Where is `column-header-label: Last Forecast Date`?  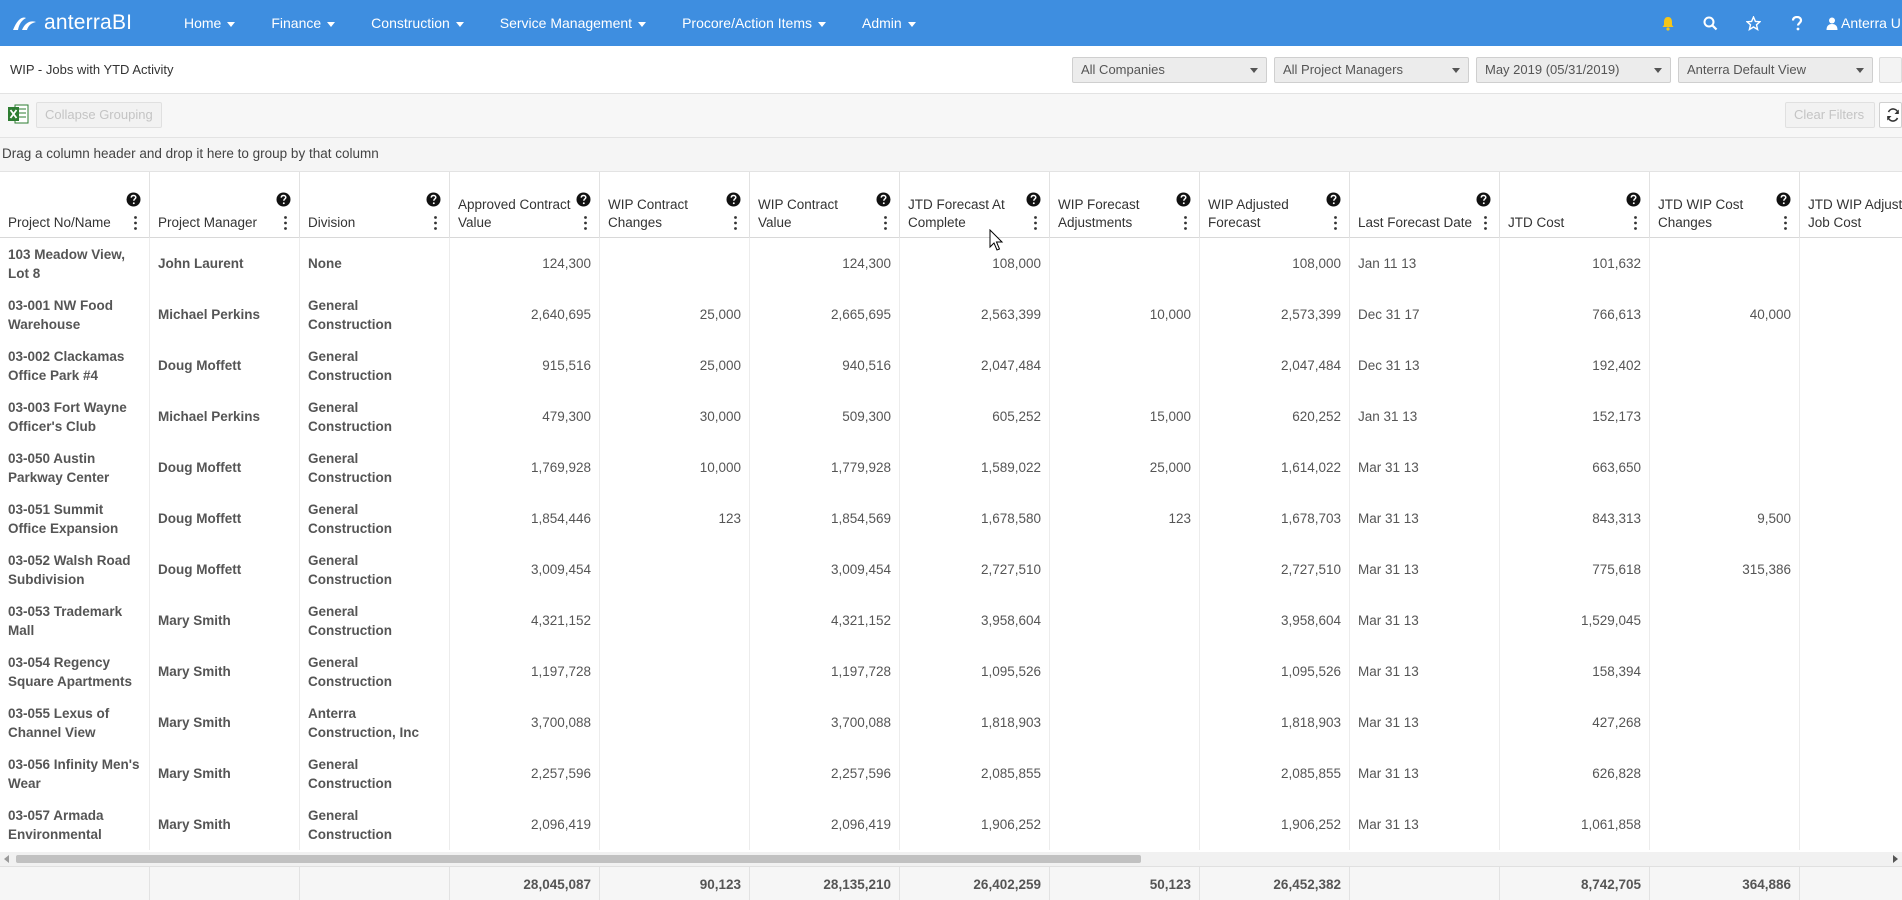 column-header-label: Last Forecast Date is located at coordinates (1415, 222).